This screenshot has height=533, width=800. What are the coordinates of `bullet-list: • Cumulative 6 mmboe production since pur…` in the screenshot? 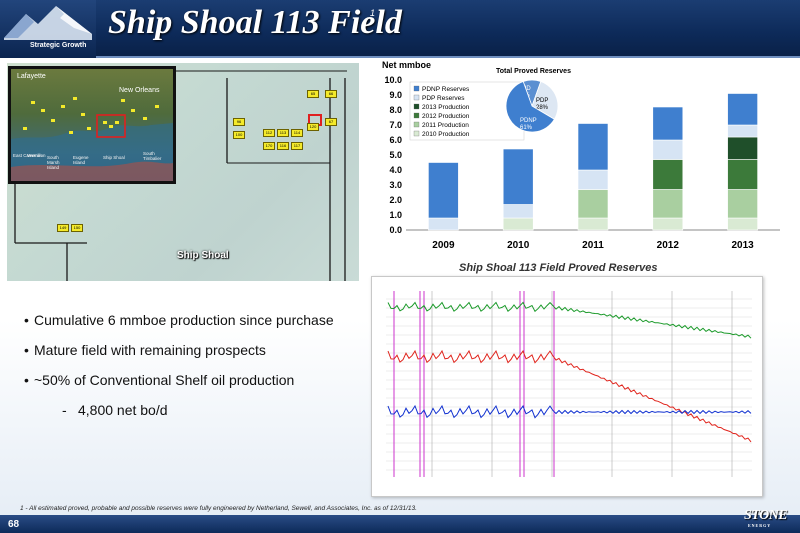 It's located at (194, 365).